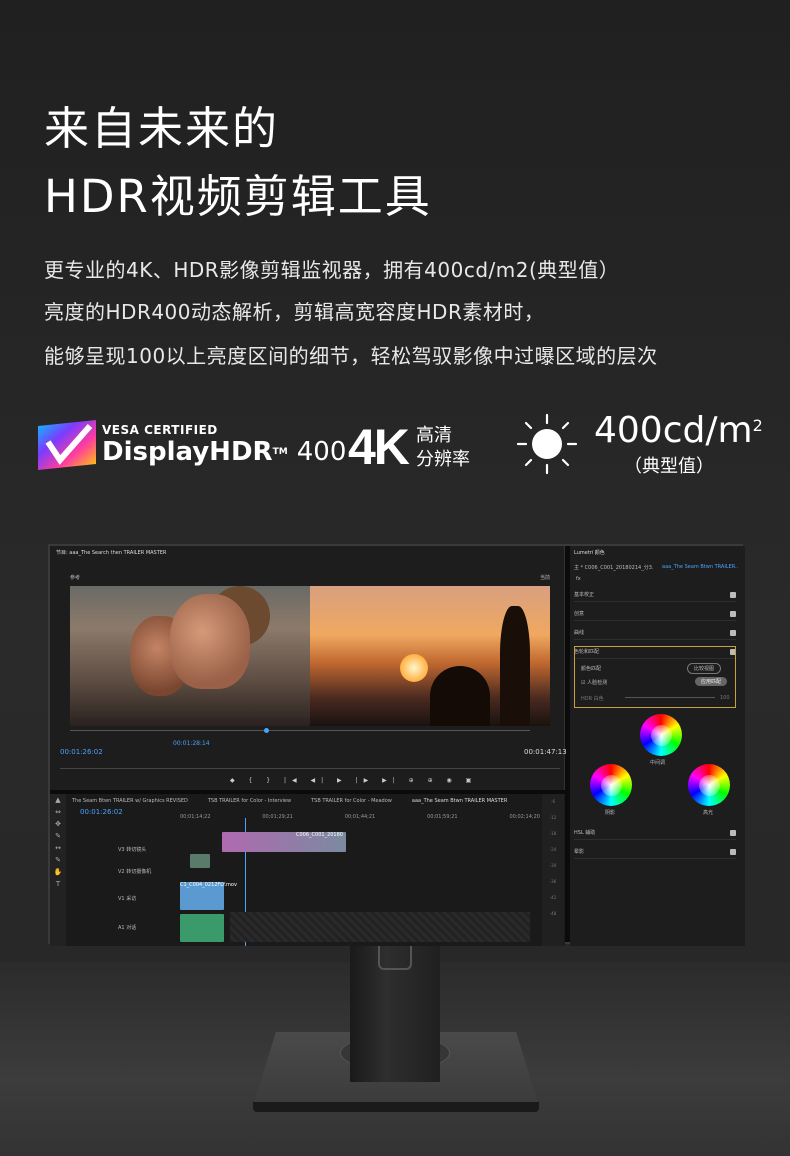 This screenshot has width=790, height=1156. What do you see at coordinates (190, 656) in the screenshot?
I see `reference-frame` at bounding box center [190, 656].